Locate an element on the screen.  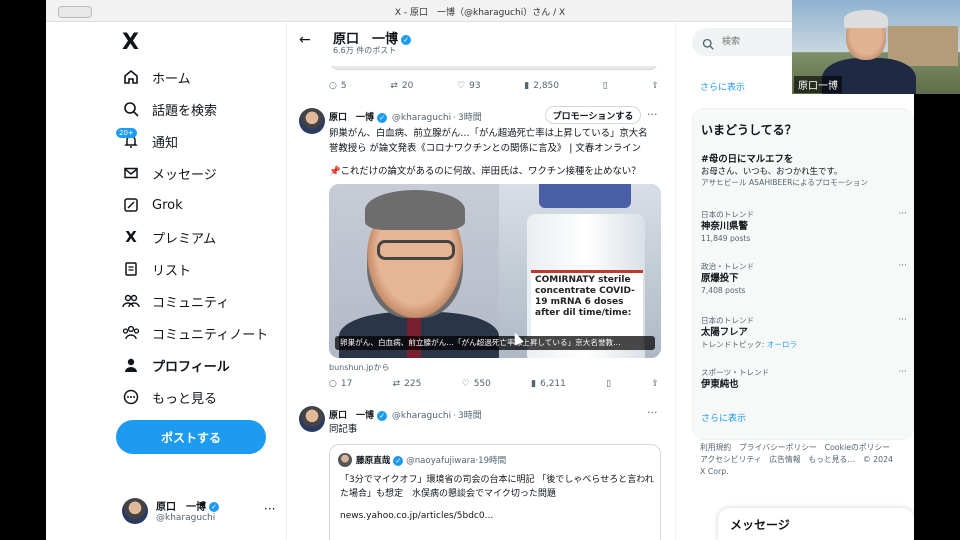
link-source: bunshun.jpから is located at coordinates (359, 367).